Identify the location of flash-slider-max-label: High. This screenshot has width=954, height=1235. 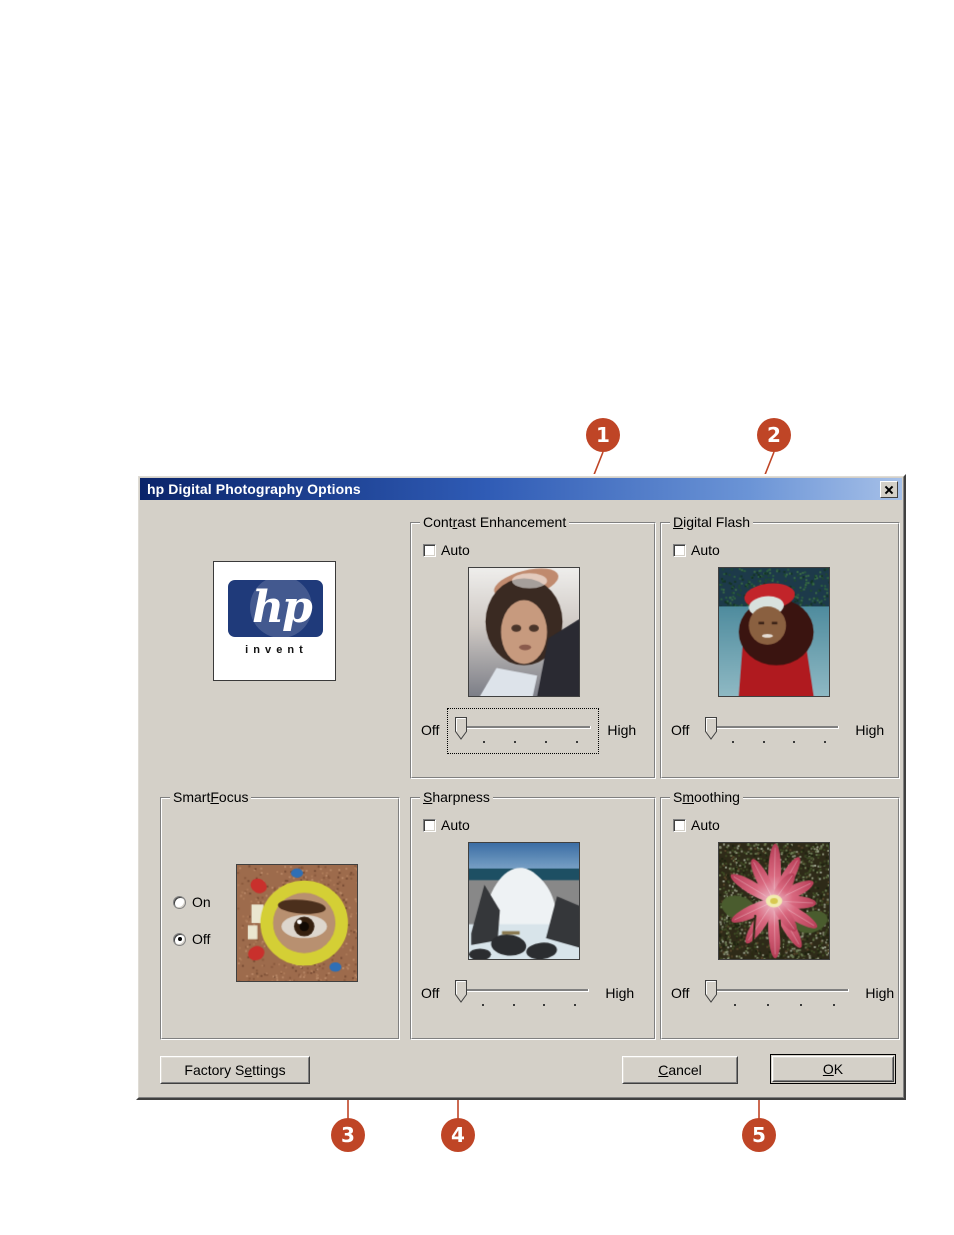
(870, 730).